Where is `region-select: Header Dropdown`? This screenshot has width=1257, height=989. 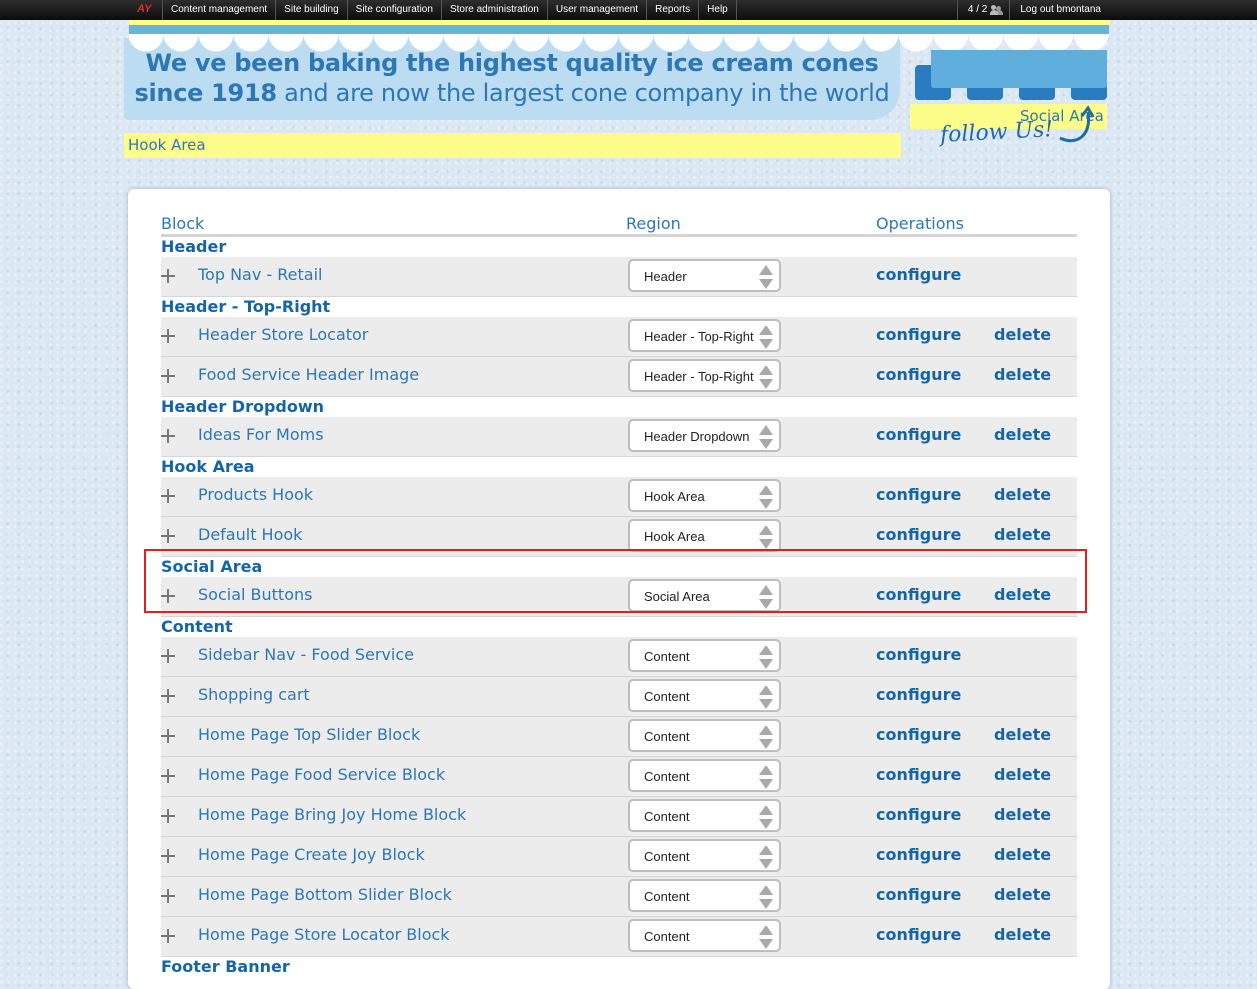 region-select: Header Dropdown is located at coordinates (704, 435).